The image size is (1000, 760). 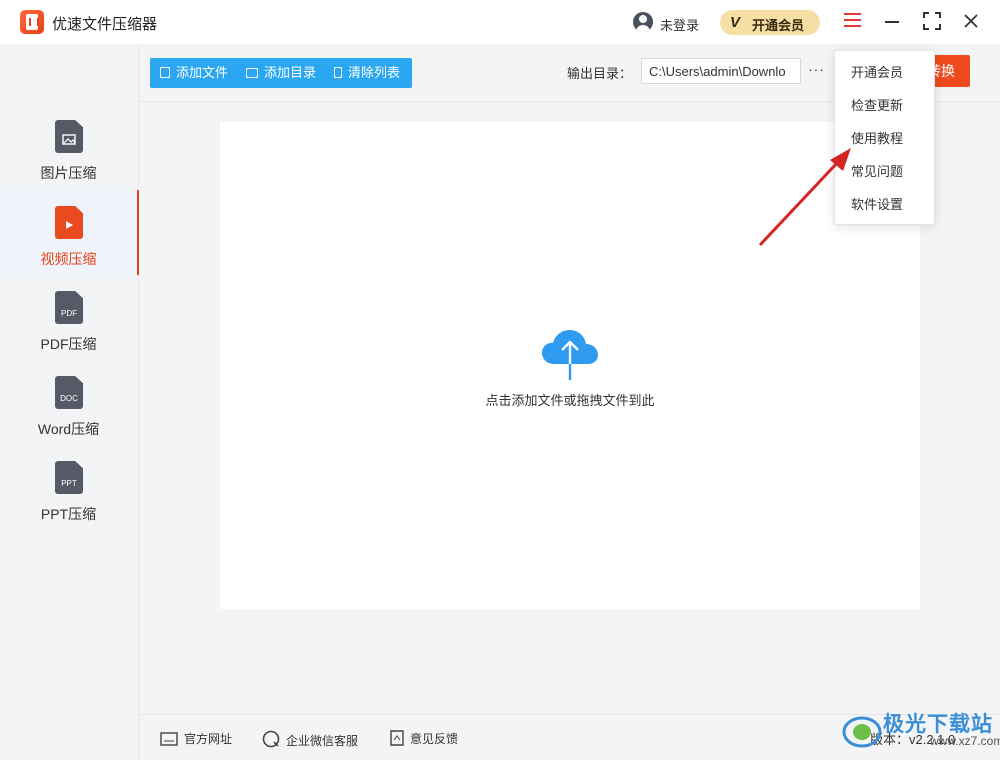 I want to click on vip-button: V 开通会员, so click(x=770, y=22).